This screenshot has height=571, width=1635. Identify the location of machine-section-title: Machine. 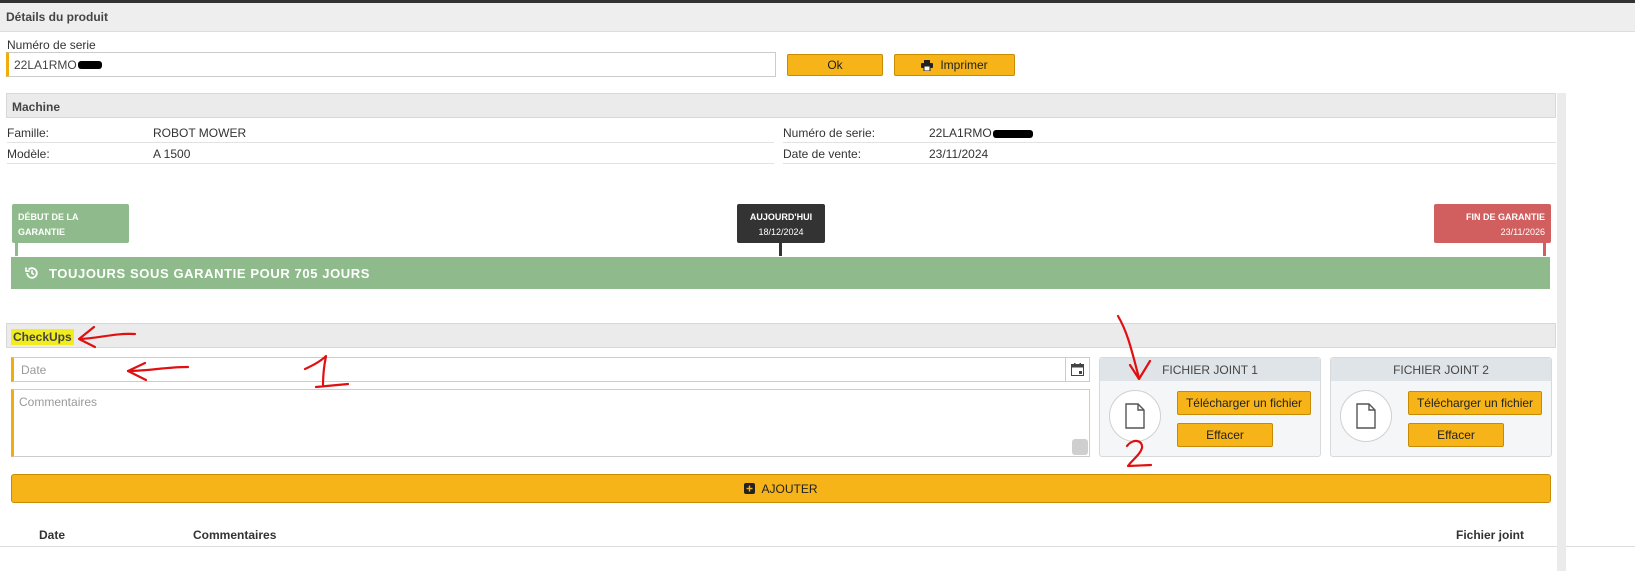
(36, 107).